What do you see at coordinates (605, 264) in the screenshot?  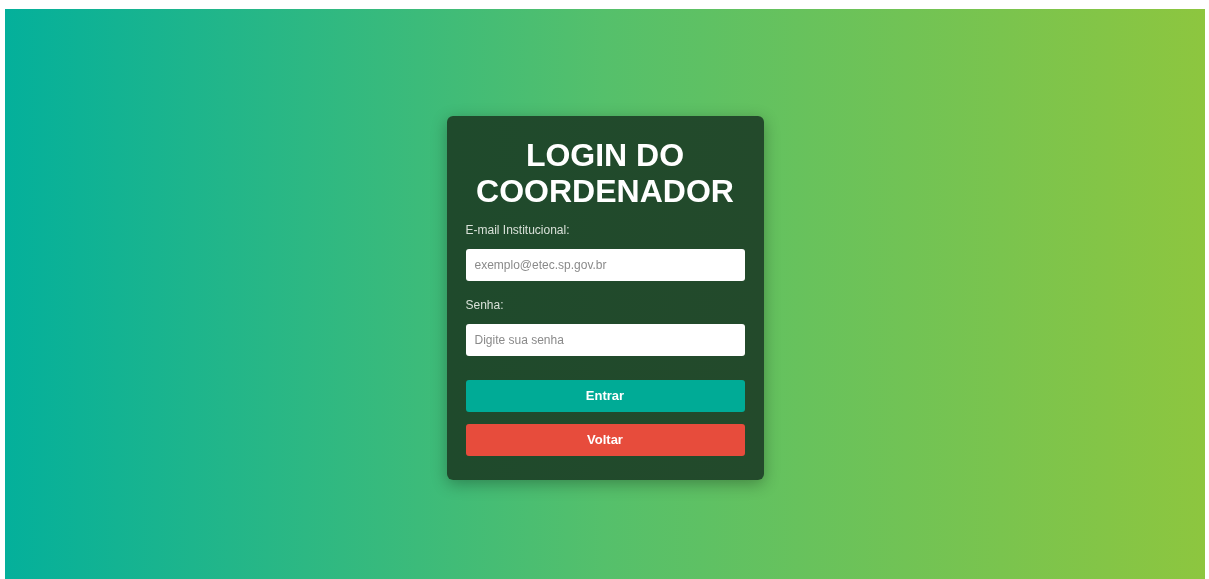 I see `input-field: exemplo@etec.sp.gov.br` at bounding box center [605, 264].